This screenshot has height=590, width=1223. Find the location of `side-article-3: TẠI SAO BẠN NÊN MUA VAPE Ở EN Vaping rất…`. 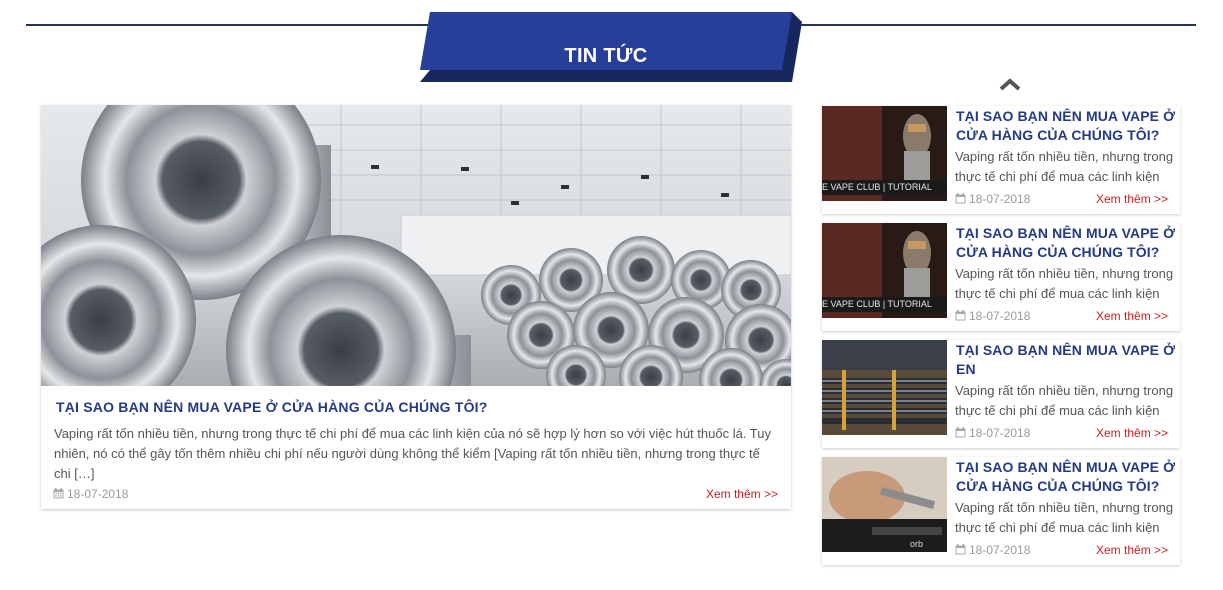

side-article-3: TẠI SAO BẠN NÊN MUA VAPE Ở EN Vaping rất… is located at coordinates (1001, 394).